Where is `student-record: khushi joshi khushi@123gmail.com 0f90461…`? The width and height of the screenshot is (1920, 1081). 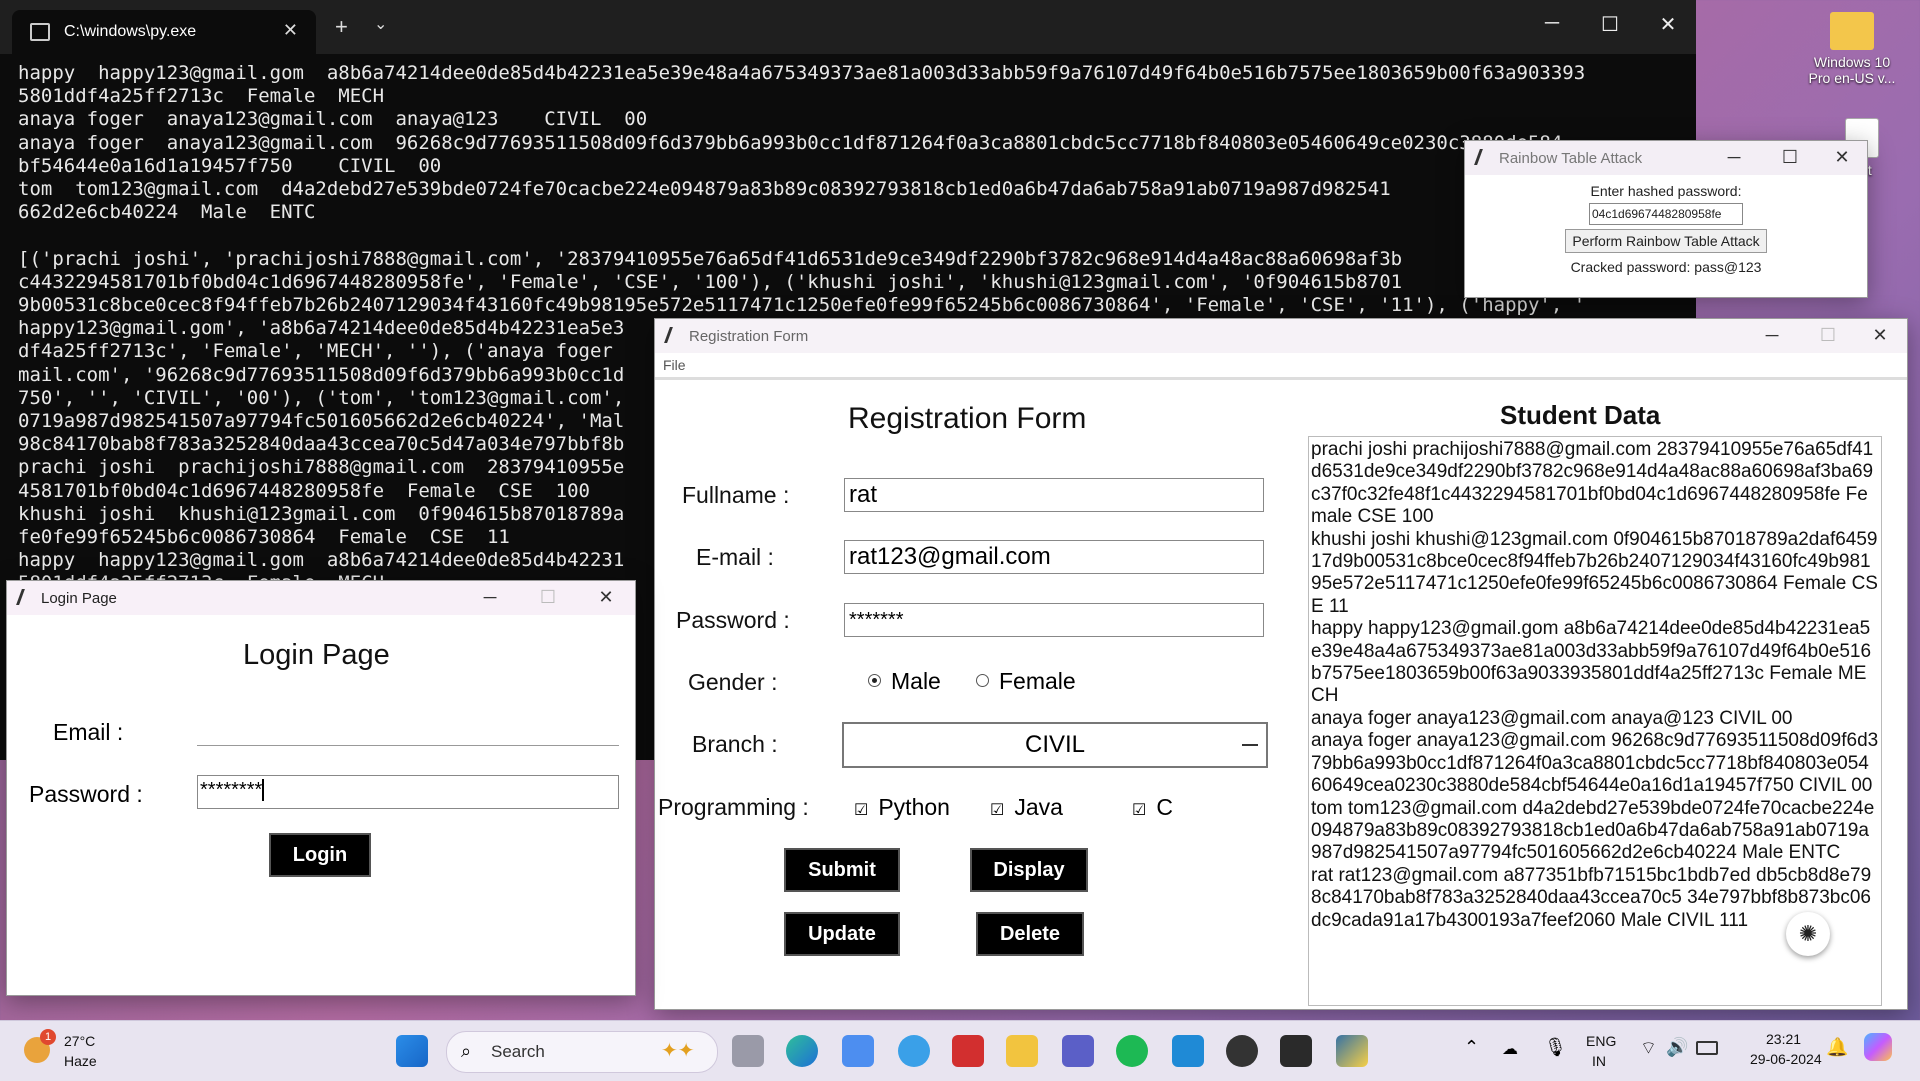
student-record: khushi joshi khushi@123gmail.com 0f90461… is located at coordinates (1594, 572).